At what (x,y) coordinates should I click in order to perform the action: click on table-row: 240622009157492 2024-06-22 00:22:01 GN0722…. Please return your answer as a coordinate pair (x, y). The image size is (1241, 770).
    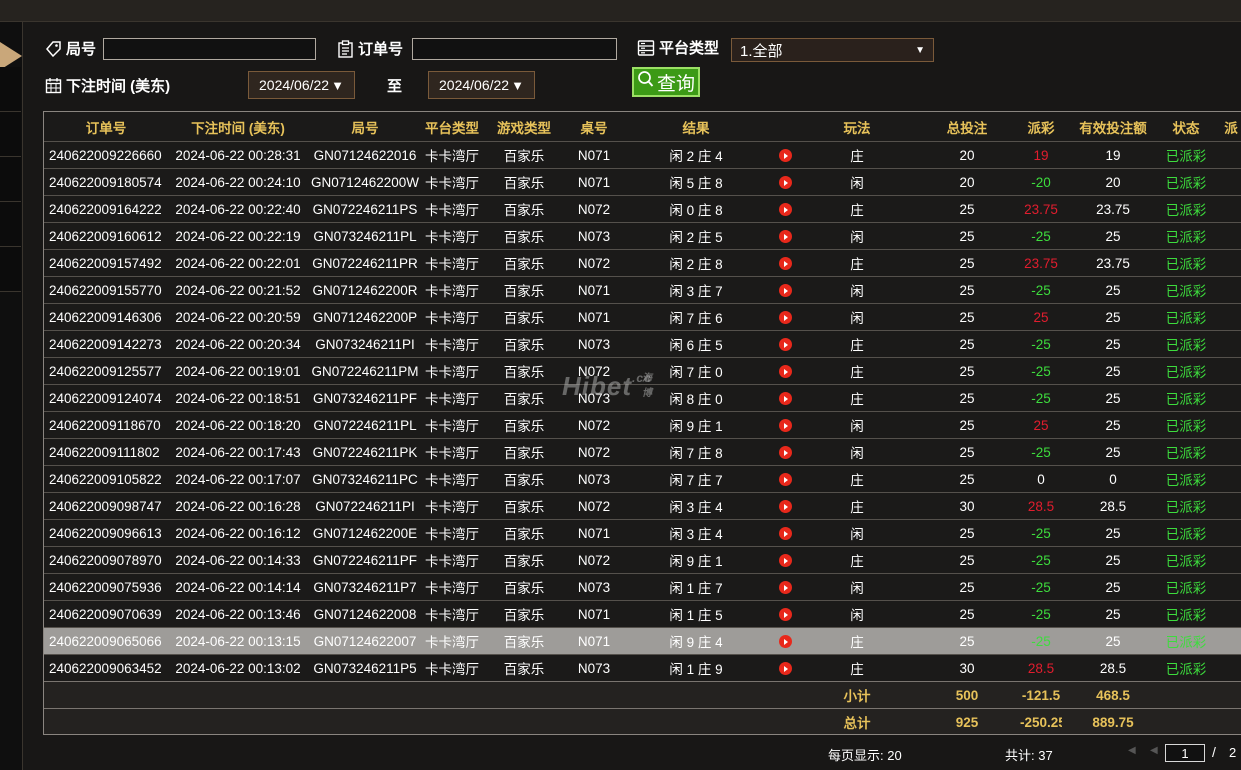
    Looking at the image, I should click on (642, 263).